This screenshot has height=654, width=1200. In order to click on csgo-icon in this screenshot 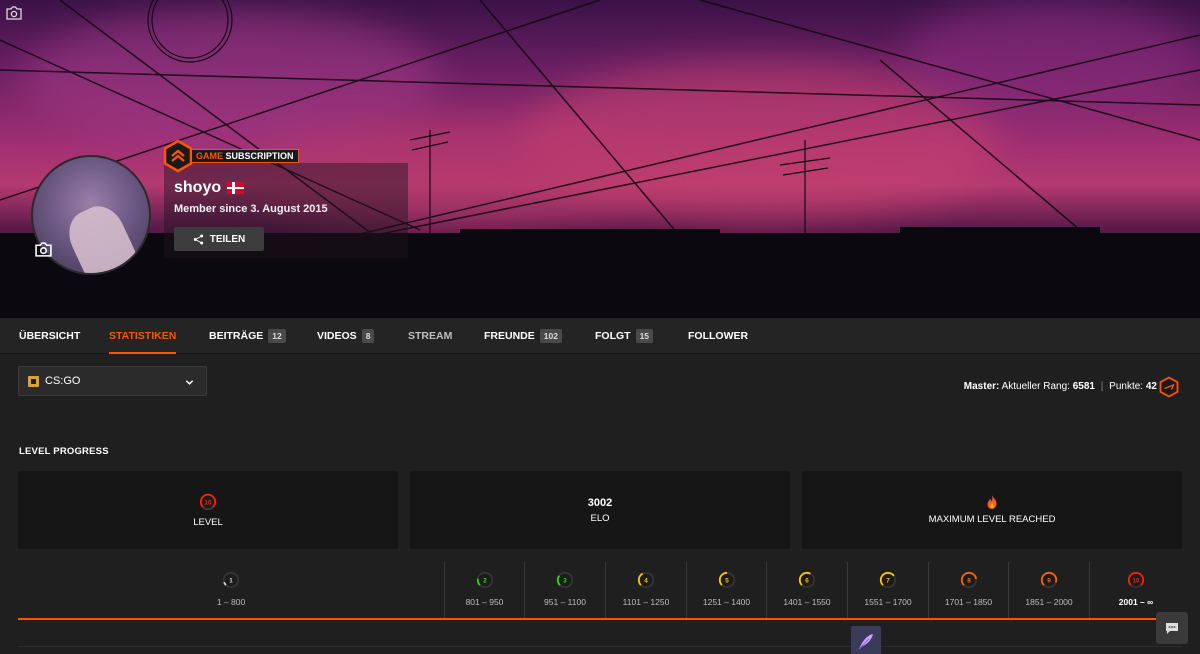, I will do `click(33, 381)`.